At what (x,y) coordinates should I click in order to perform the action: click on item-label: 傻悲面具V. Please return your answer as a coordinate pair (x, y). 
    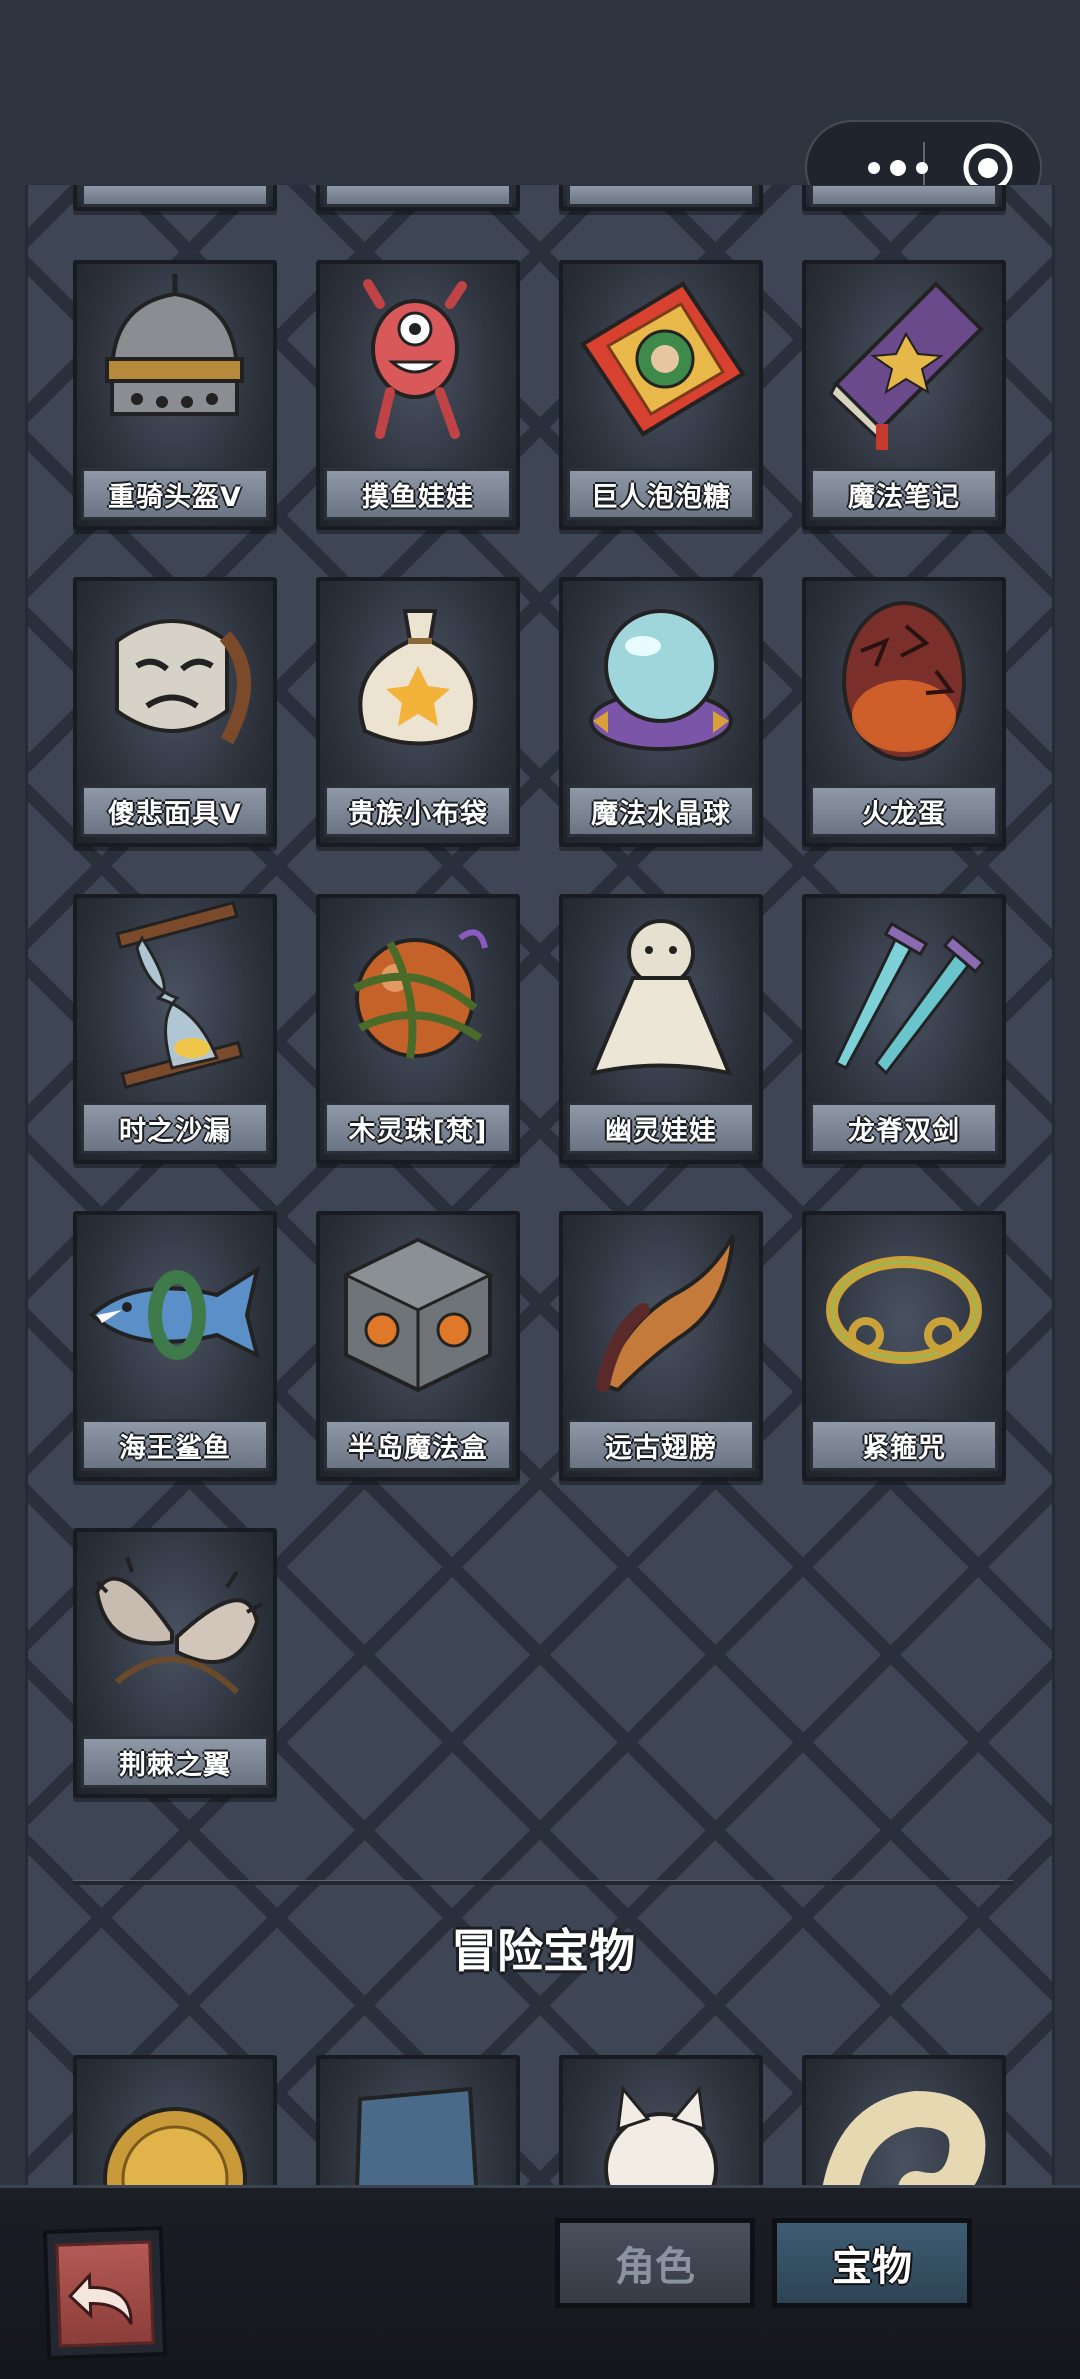
    Looking at the image, I should click on (175, 811).